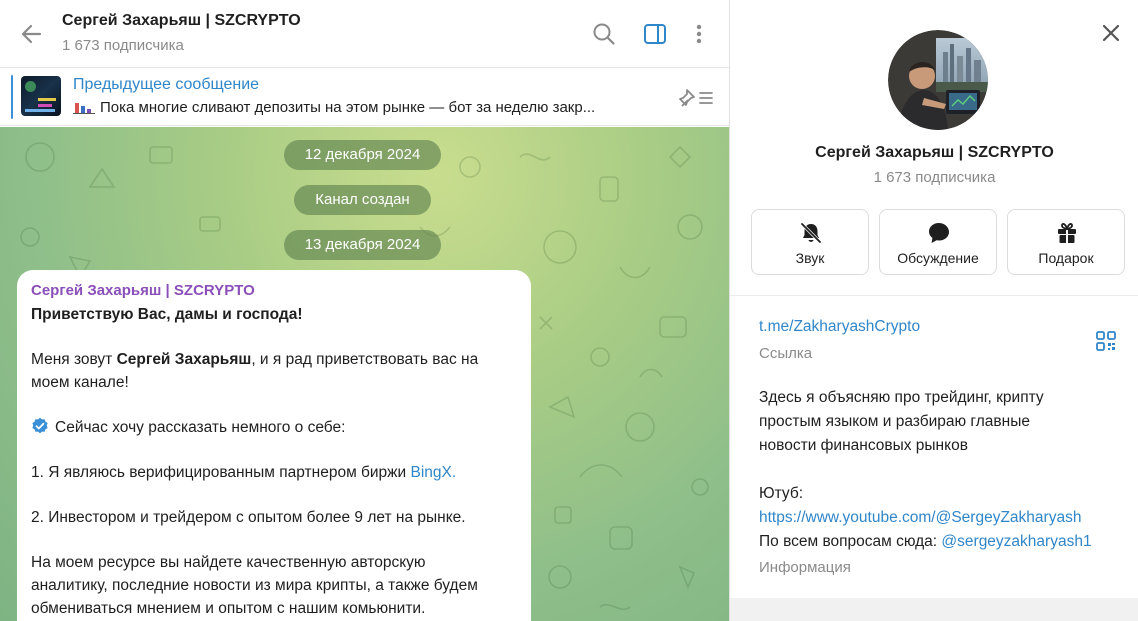  I want to click on gift-icon, so click(1067, 233).